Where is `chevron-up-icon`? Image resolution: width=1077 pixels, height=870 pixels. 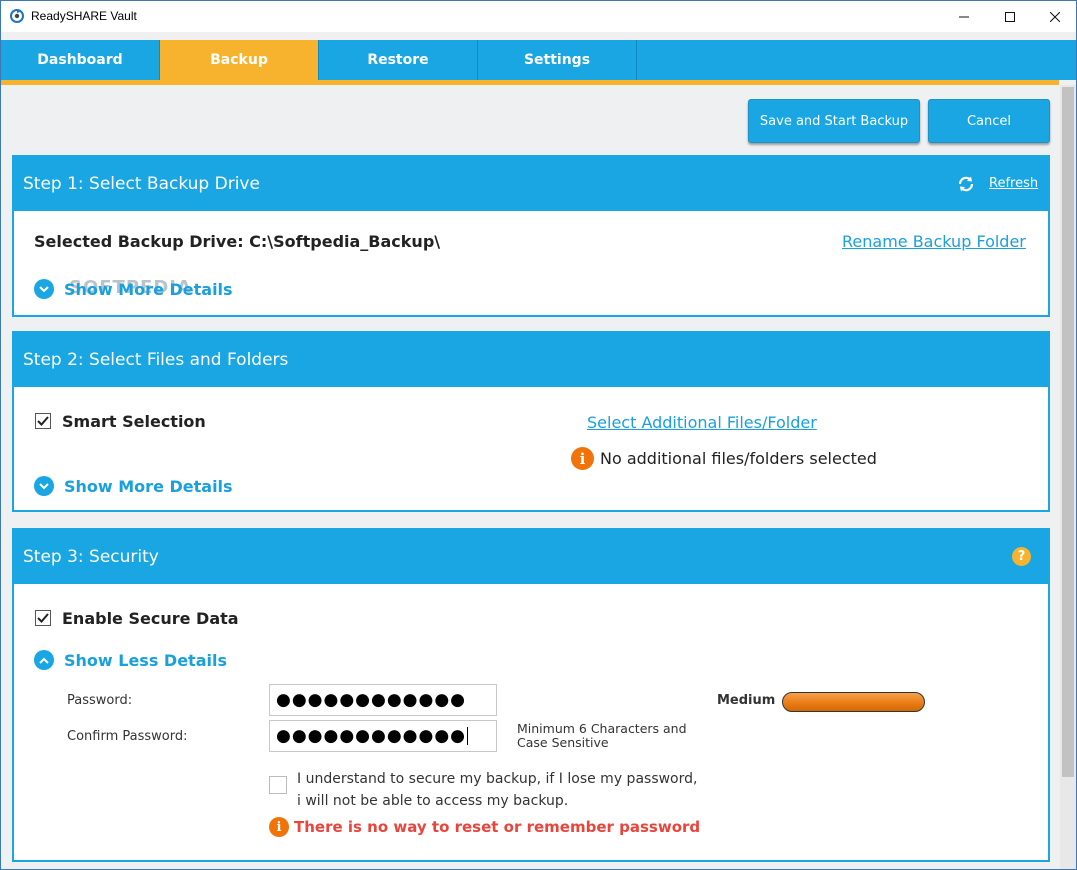 chevron-up-icon is located at coordinates (44, 660).